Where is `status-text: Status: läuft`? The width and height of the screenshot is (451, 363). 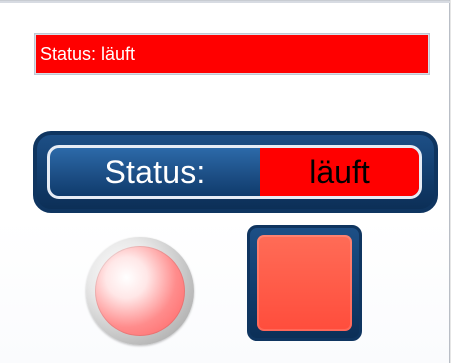
status-text: Status: läuft is located at coordinates (88, 54).